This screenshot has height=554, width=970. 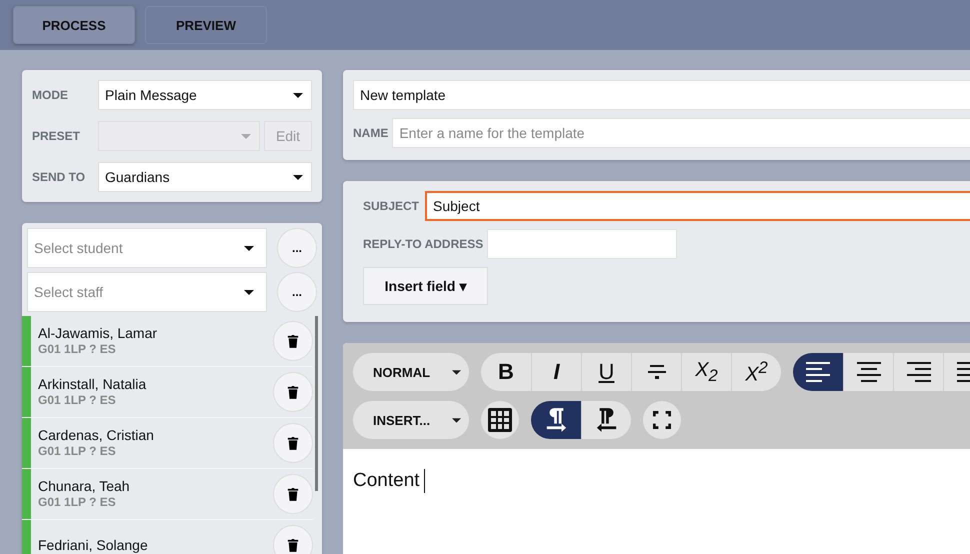 I want to click on field-label: SUBJECT, so click(x=391, y=206).